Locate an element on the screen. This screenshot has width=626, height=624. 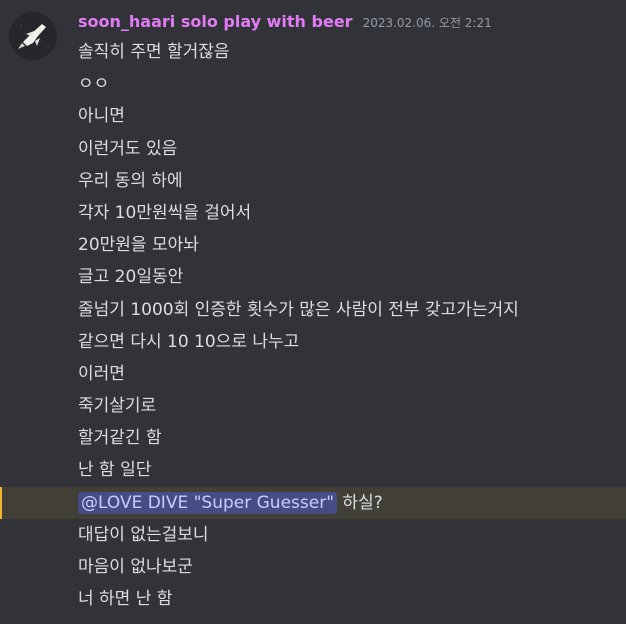
message-line: 대답이 없는걸보니 is located at coordinates (143, 534).